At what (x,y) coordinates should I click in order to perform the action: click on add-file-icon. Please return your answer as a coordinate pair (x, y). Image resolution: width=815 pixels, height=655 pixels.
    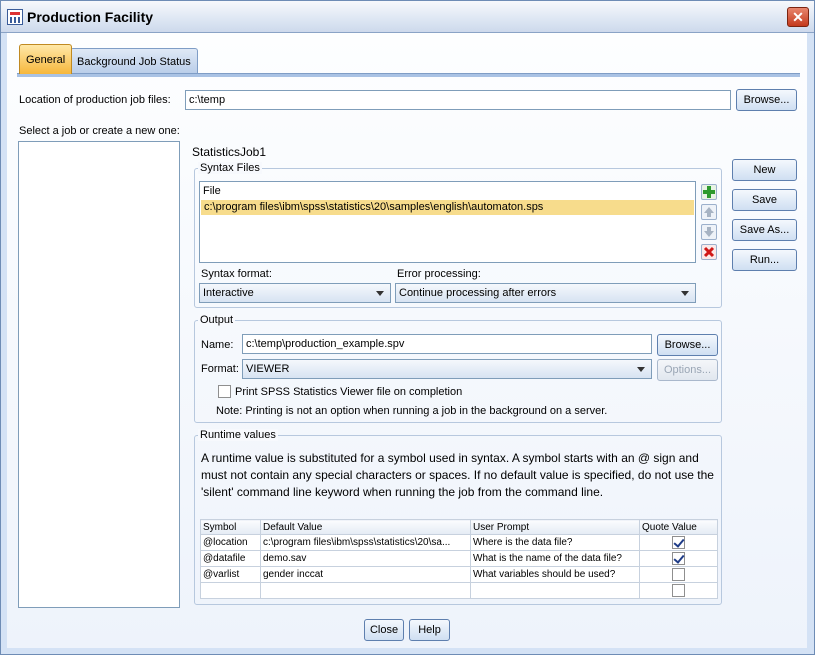
    Looking at the image, I should click on (709, 192).